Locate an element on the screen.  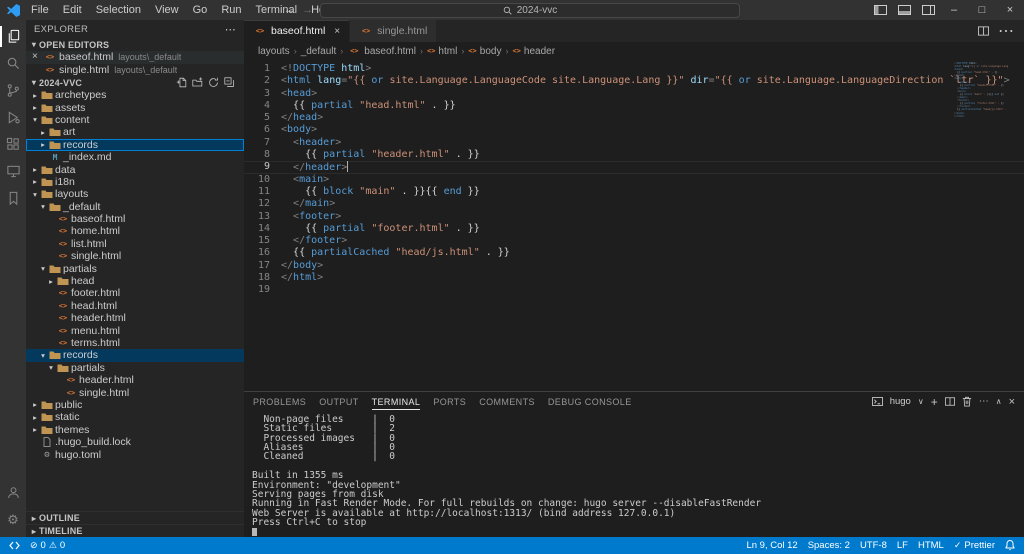
timeline-section: ▸ TIMELINE is located at coordinates (135, 530).